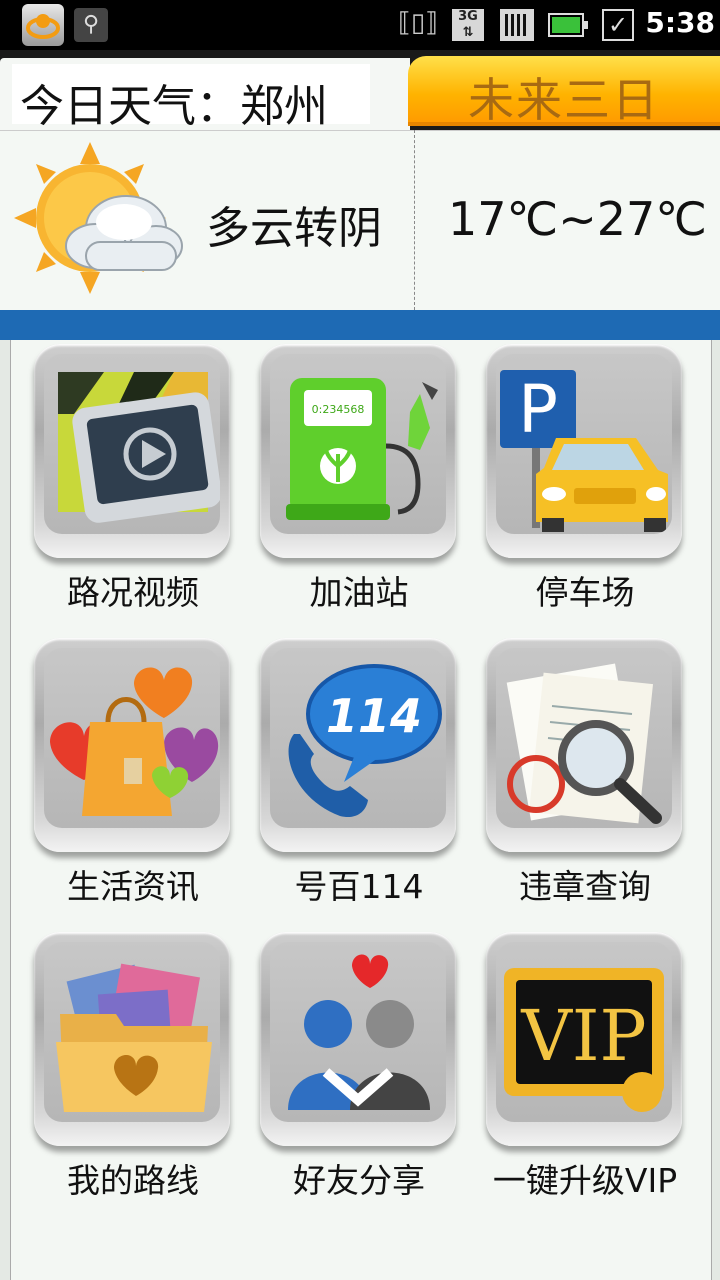 This screenshot has width=720, height=1280. Describe the element at coordinates (517, 25) in the screenshot. I see `signal-icon` at that location.